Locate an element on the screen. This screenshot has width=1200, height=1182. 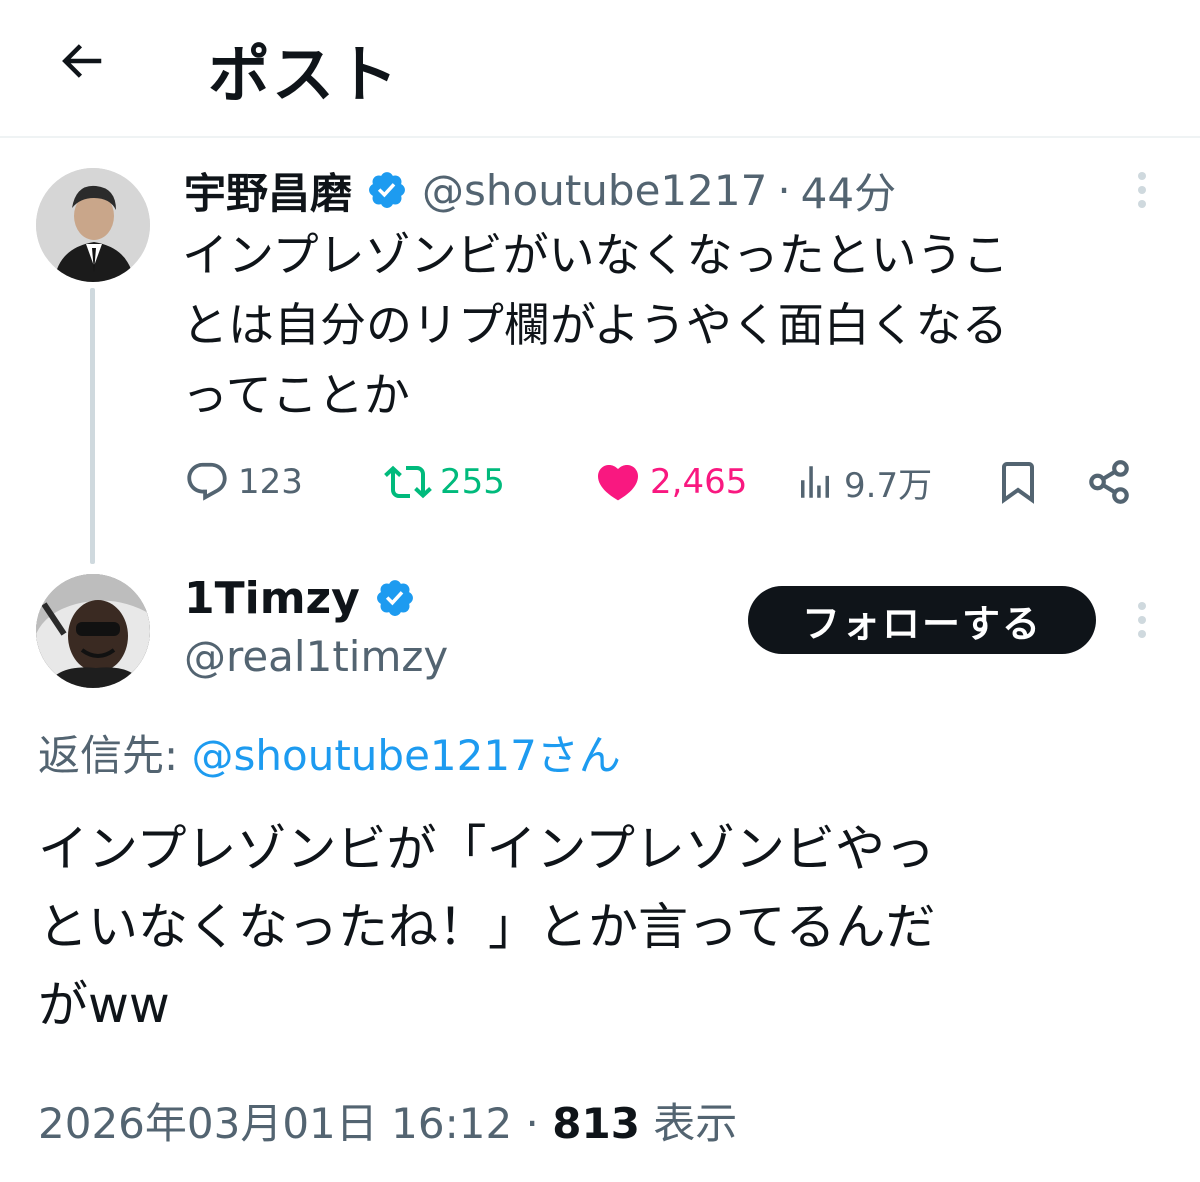
share-icon is located at coordinates (1109, 482).